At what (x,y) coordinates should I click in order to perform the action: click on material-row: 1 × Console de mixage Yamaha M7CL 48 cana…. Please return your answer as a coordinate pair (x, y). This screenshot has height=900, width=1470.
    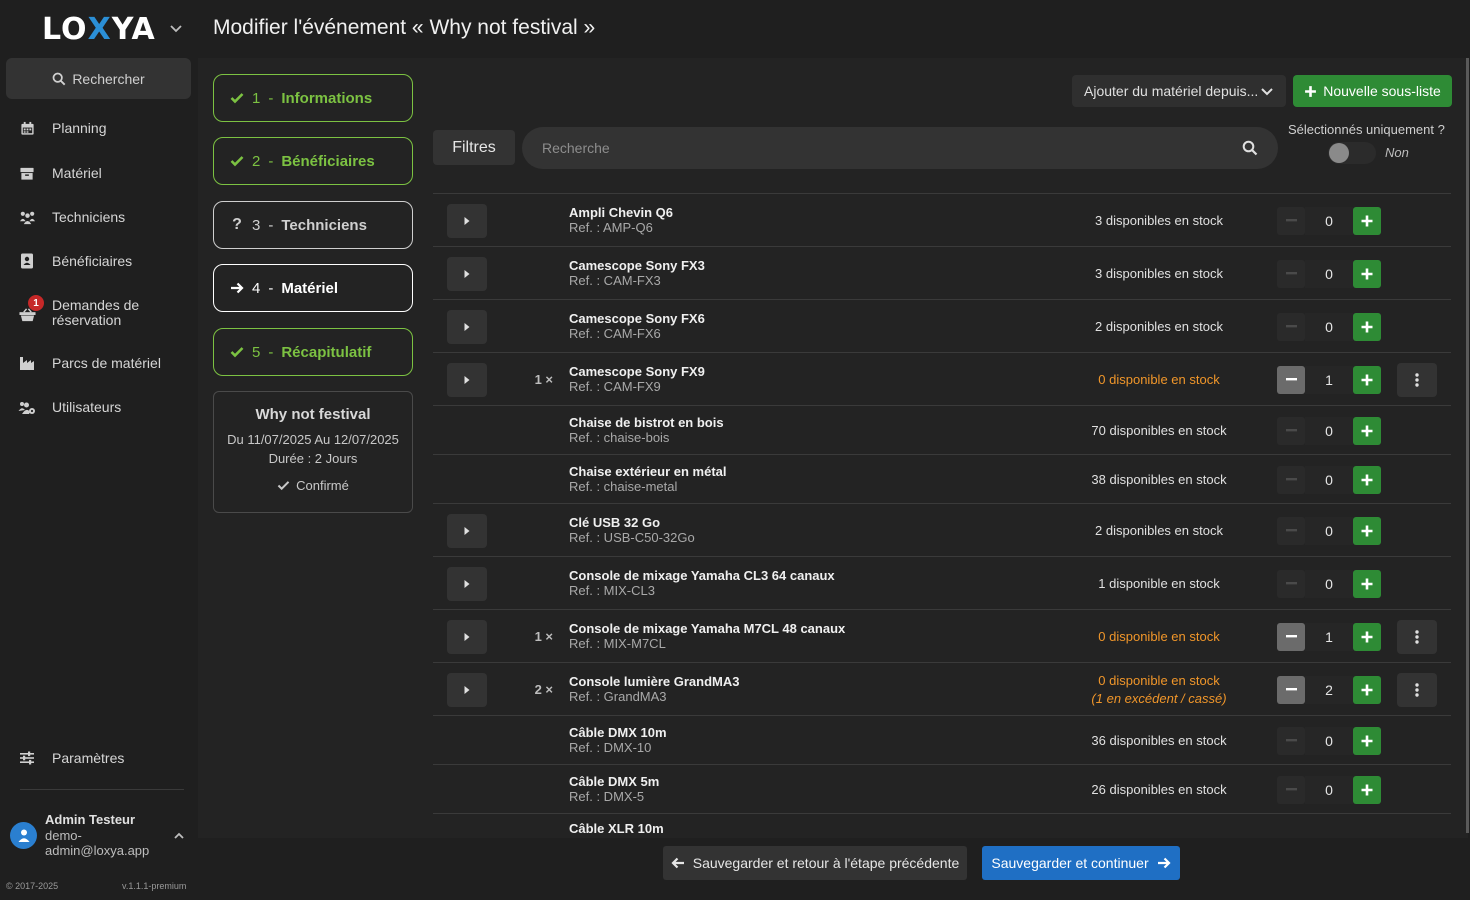
    Looking at the image, I should click on (942, 636).